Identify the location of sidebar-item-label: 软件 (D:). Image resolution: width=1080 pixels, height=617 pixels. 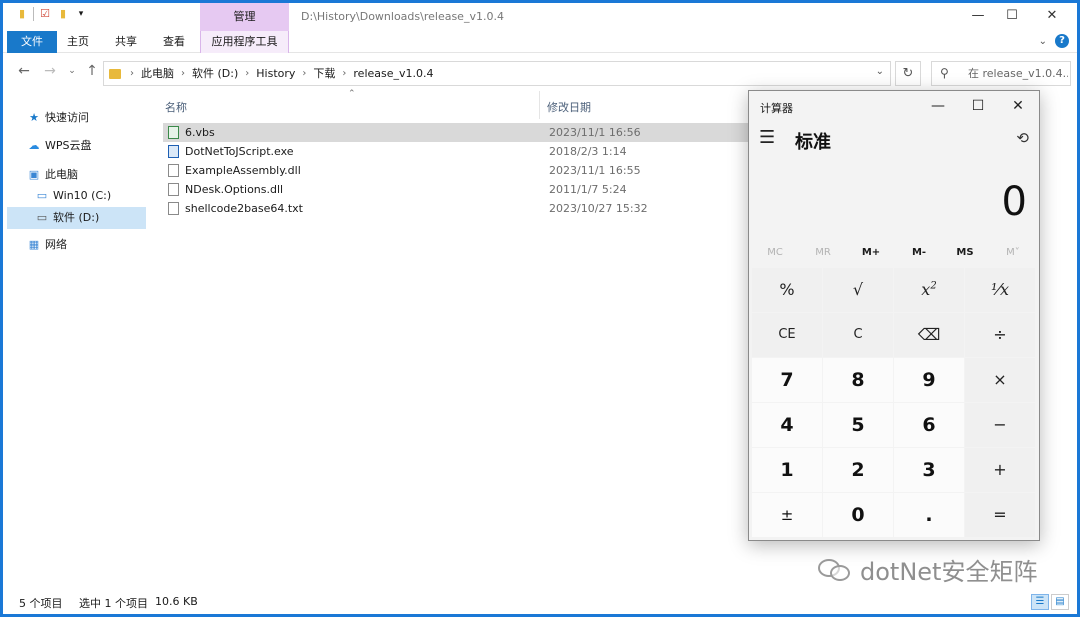
(76, 217).